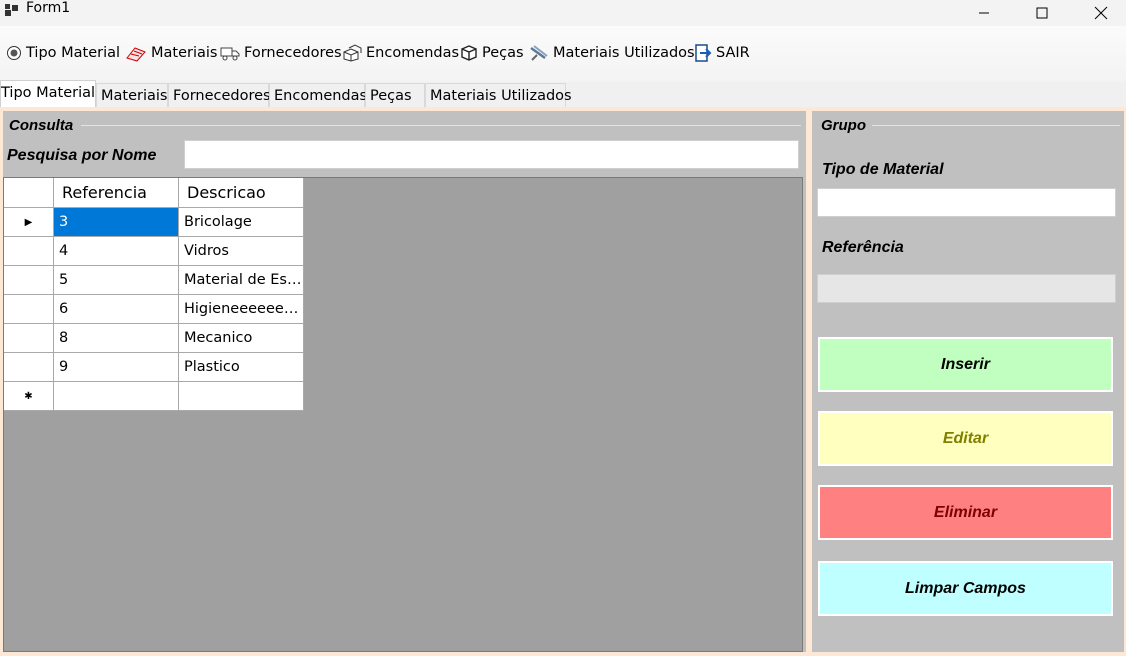  Describe the element at coordinates (41, 125) in the screenshot. I see `consulta-title: Consulta` at that location.